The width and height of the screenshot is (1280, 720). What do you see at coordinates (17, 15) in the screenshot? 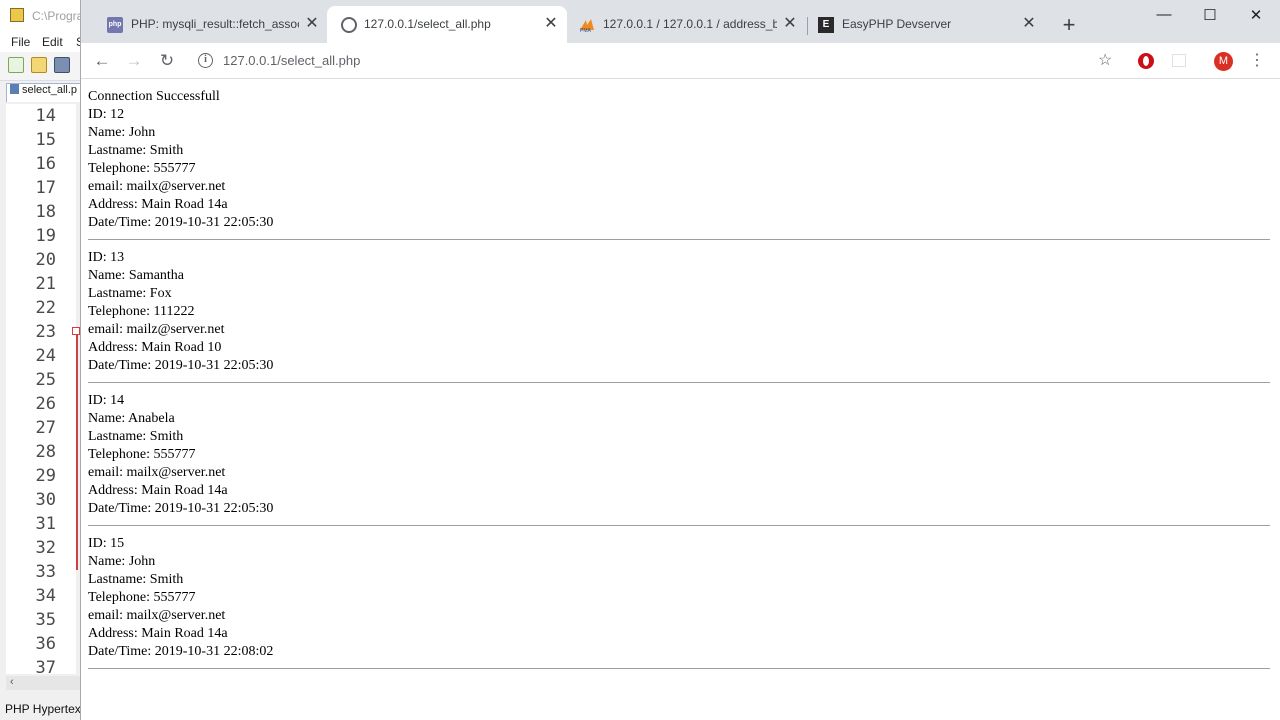
I see `editor-app-icon` at bounding box center [17, 15].